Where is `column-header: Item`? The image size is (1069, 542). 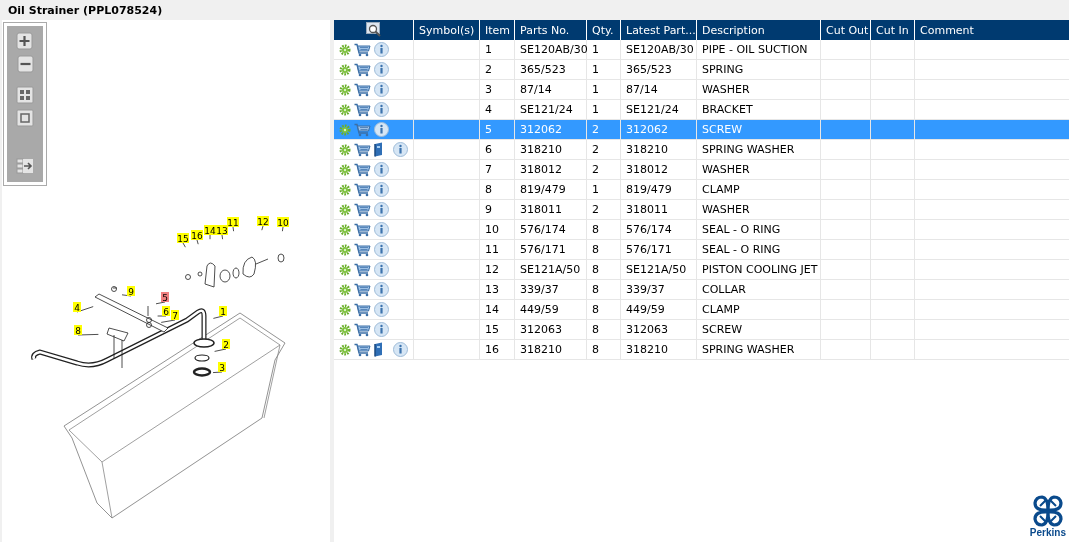 column-header: Item is located at coordinates (497, 30).